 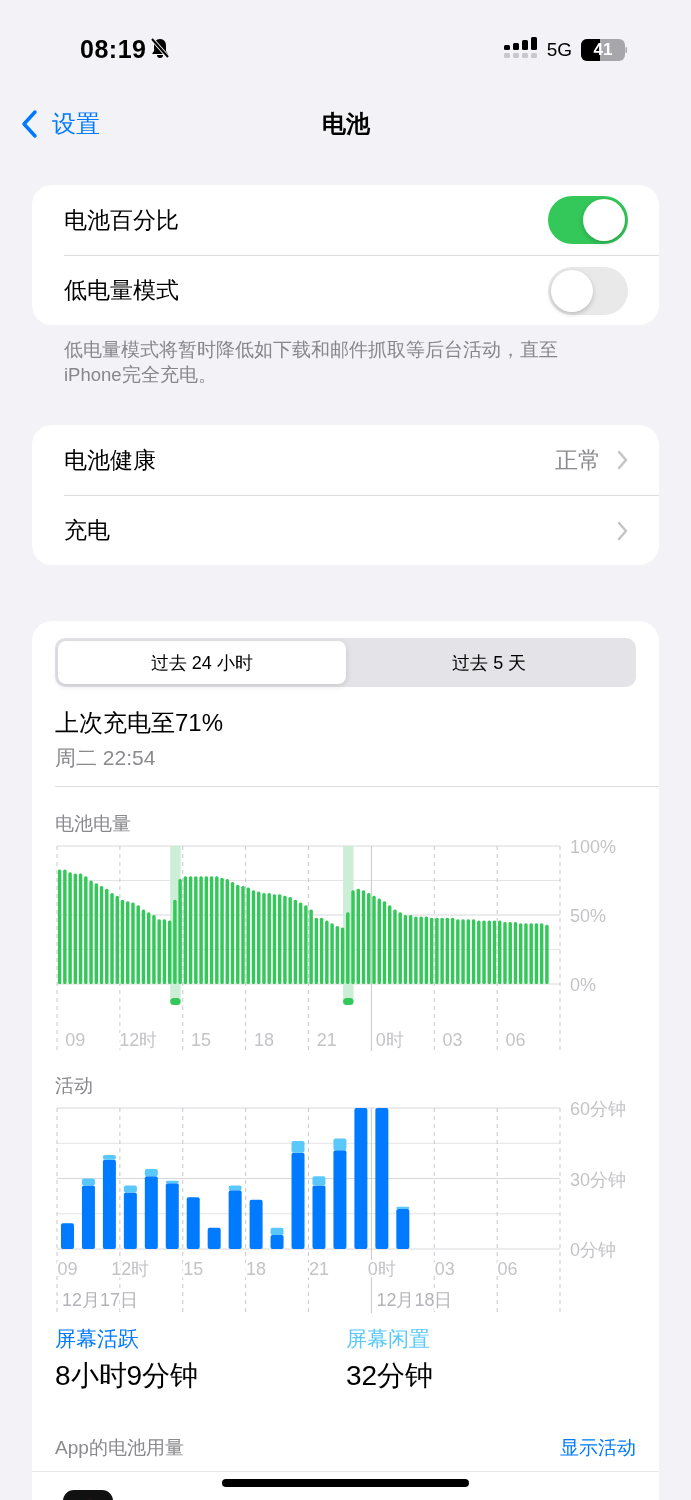 What do you see at coordinates (489, 662) in the screenshot?
I see `segment-tab: 过去 5 天` at bounding box center [489, 662].